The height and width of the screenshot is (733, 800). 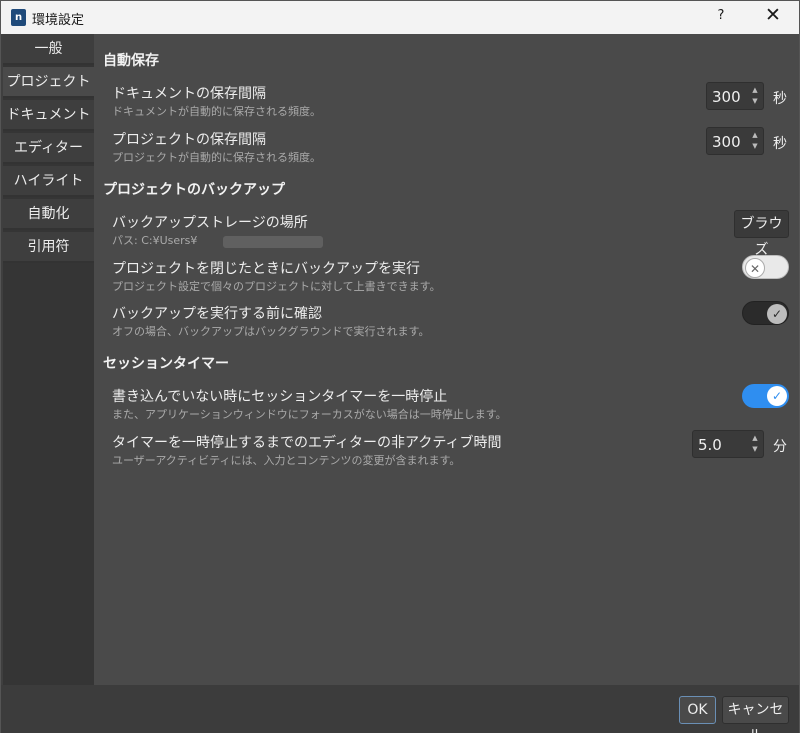 I want to click on sidebar-item-project: プロジェクト, so click(x=48, y=82).